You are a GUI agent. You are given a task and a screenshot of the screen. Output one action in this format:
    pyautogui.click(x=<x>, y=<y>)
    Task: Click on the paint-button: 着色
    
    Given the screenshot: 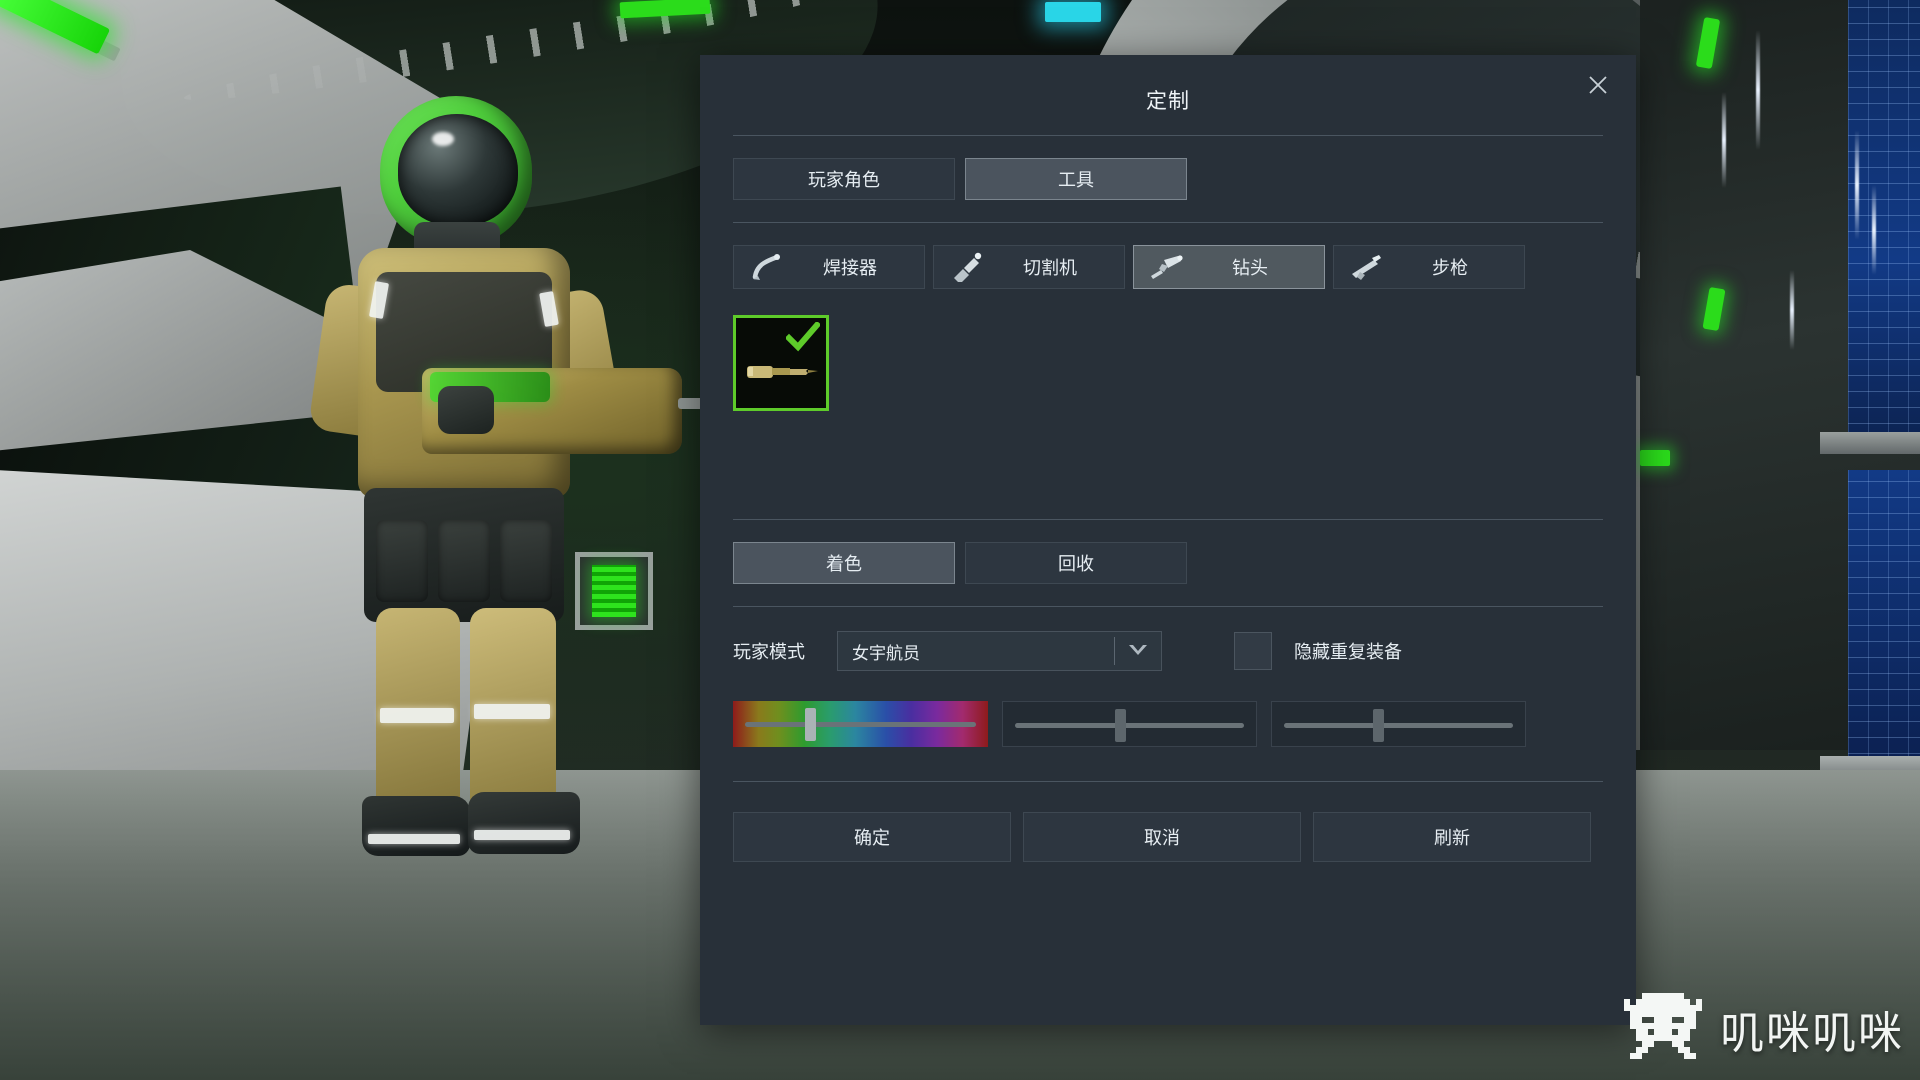 What is the action you would take?
    pyautogui.click(x=844, y=563)
    